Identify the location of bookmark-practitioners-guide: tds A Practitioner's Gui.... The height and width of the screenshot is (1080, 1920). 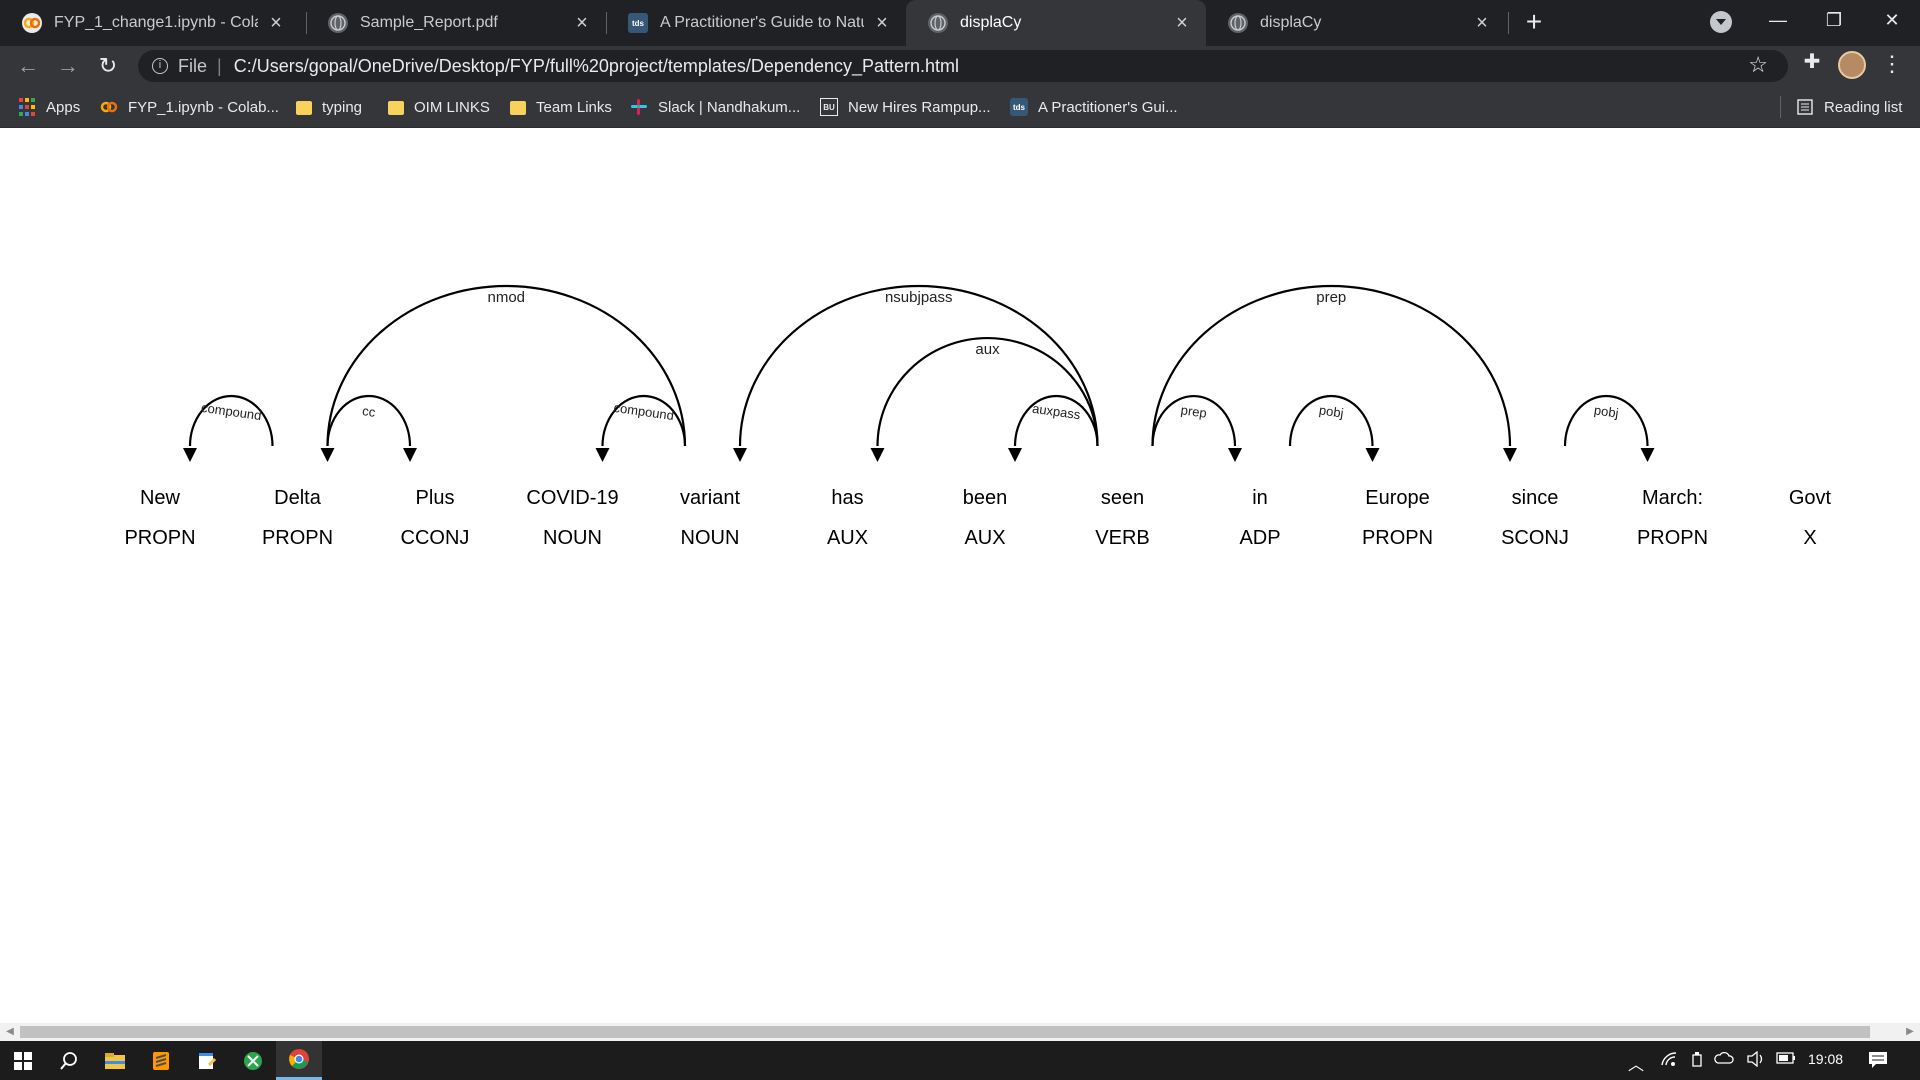
(1094, 107).